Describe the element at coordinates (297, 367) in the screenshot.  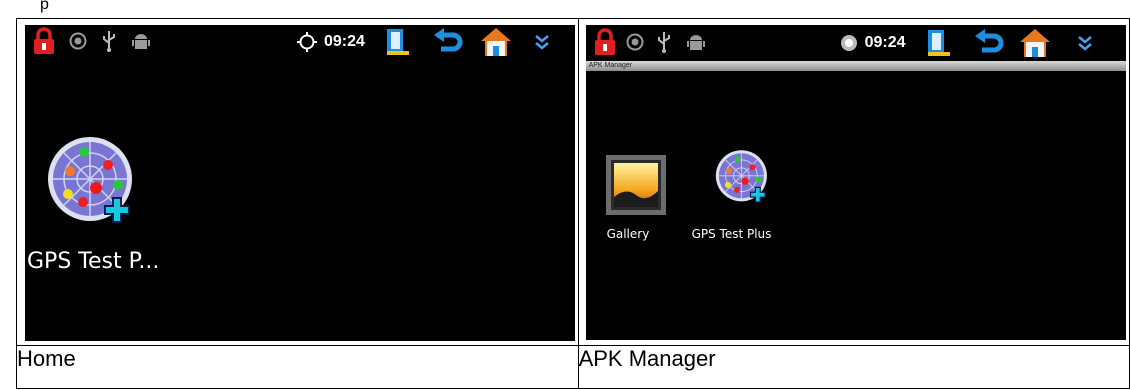
I see `home-caption: Home` at that location.